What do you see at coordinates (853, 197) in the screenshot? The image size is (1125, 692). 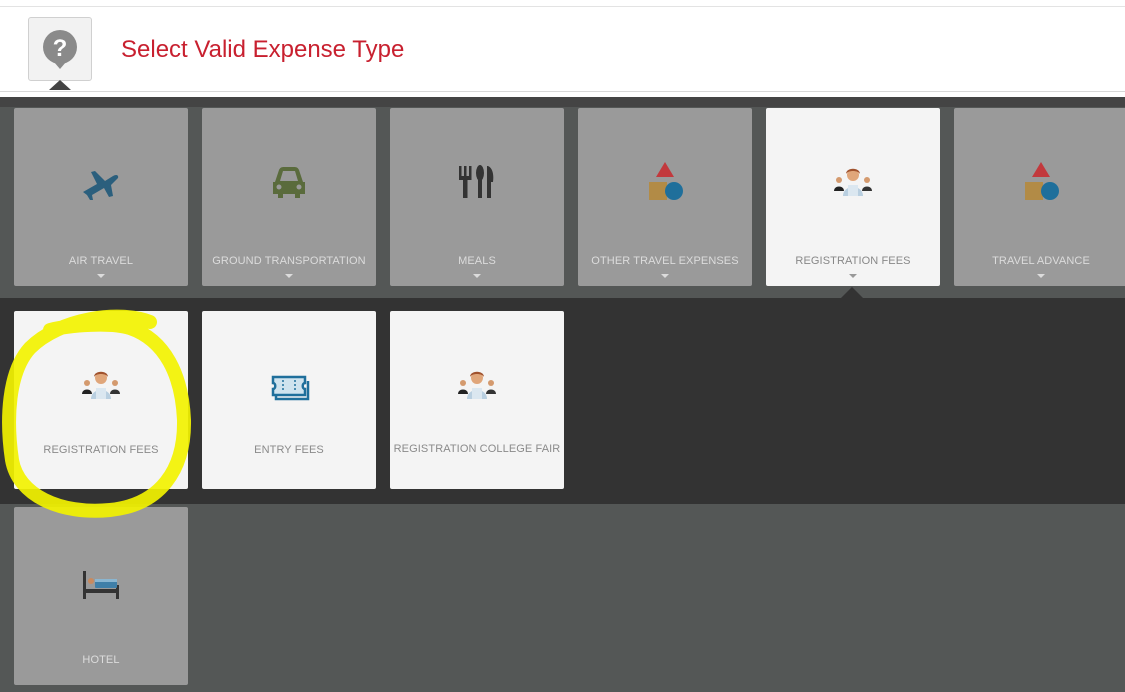 I see `category-tile-registration-fees: REGISTRATION FEES` at bounding box center [853, 197].